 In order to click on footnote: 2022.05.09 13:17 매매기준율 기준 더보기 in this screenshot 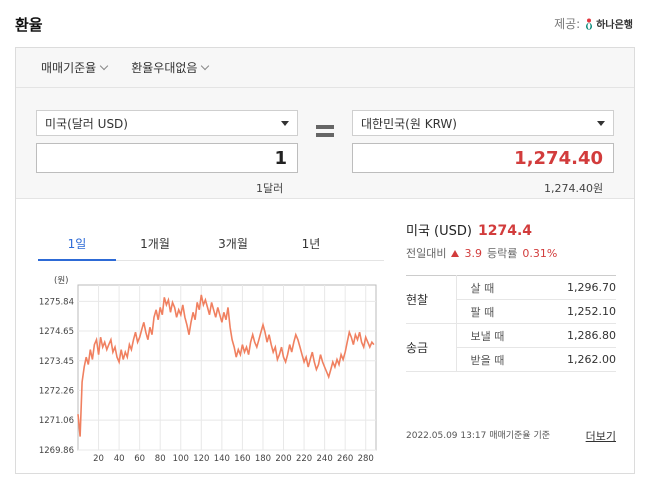, I will do `click(511, 436)`.